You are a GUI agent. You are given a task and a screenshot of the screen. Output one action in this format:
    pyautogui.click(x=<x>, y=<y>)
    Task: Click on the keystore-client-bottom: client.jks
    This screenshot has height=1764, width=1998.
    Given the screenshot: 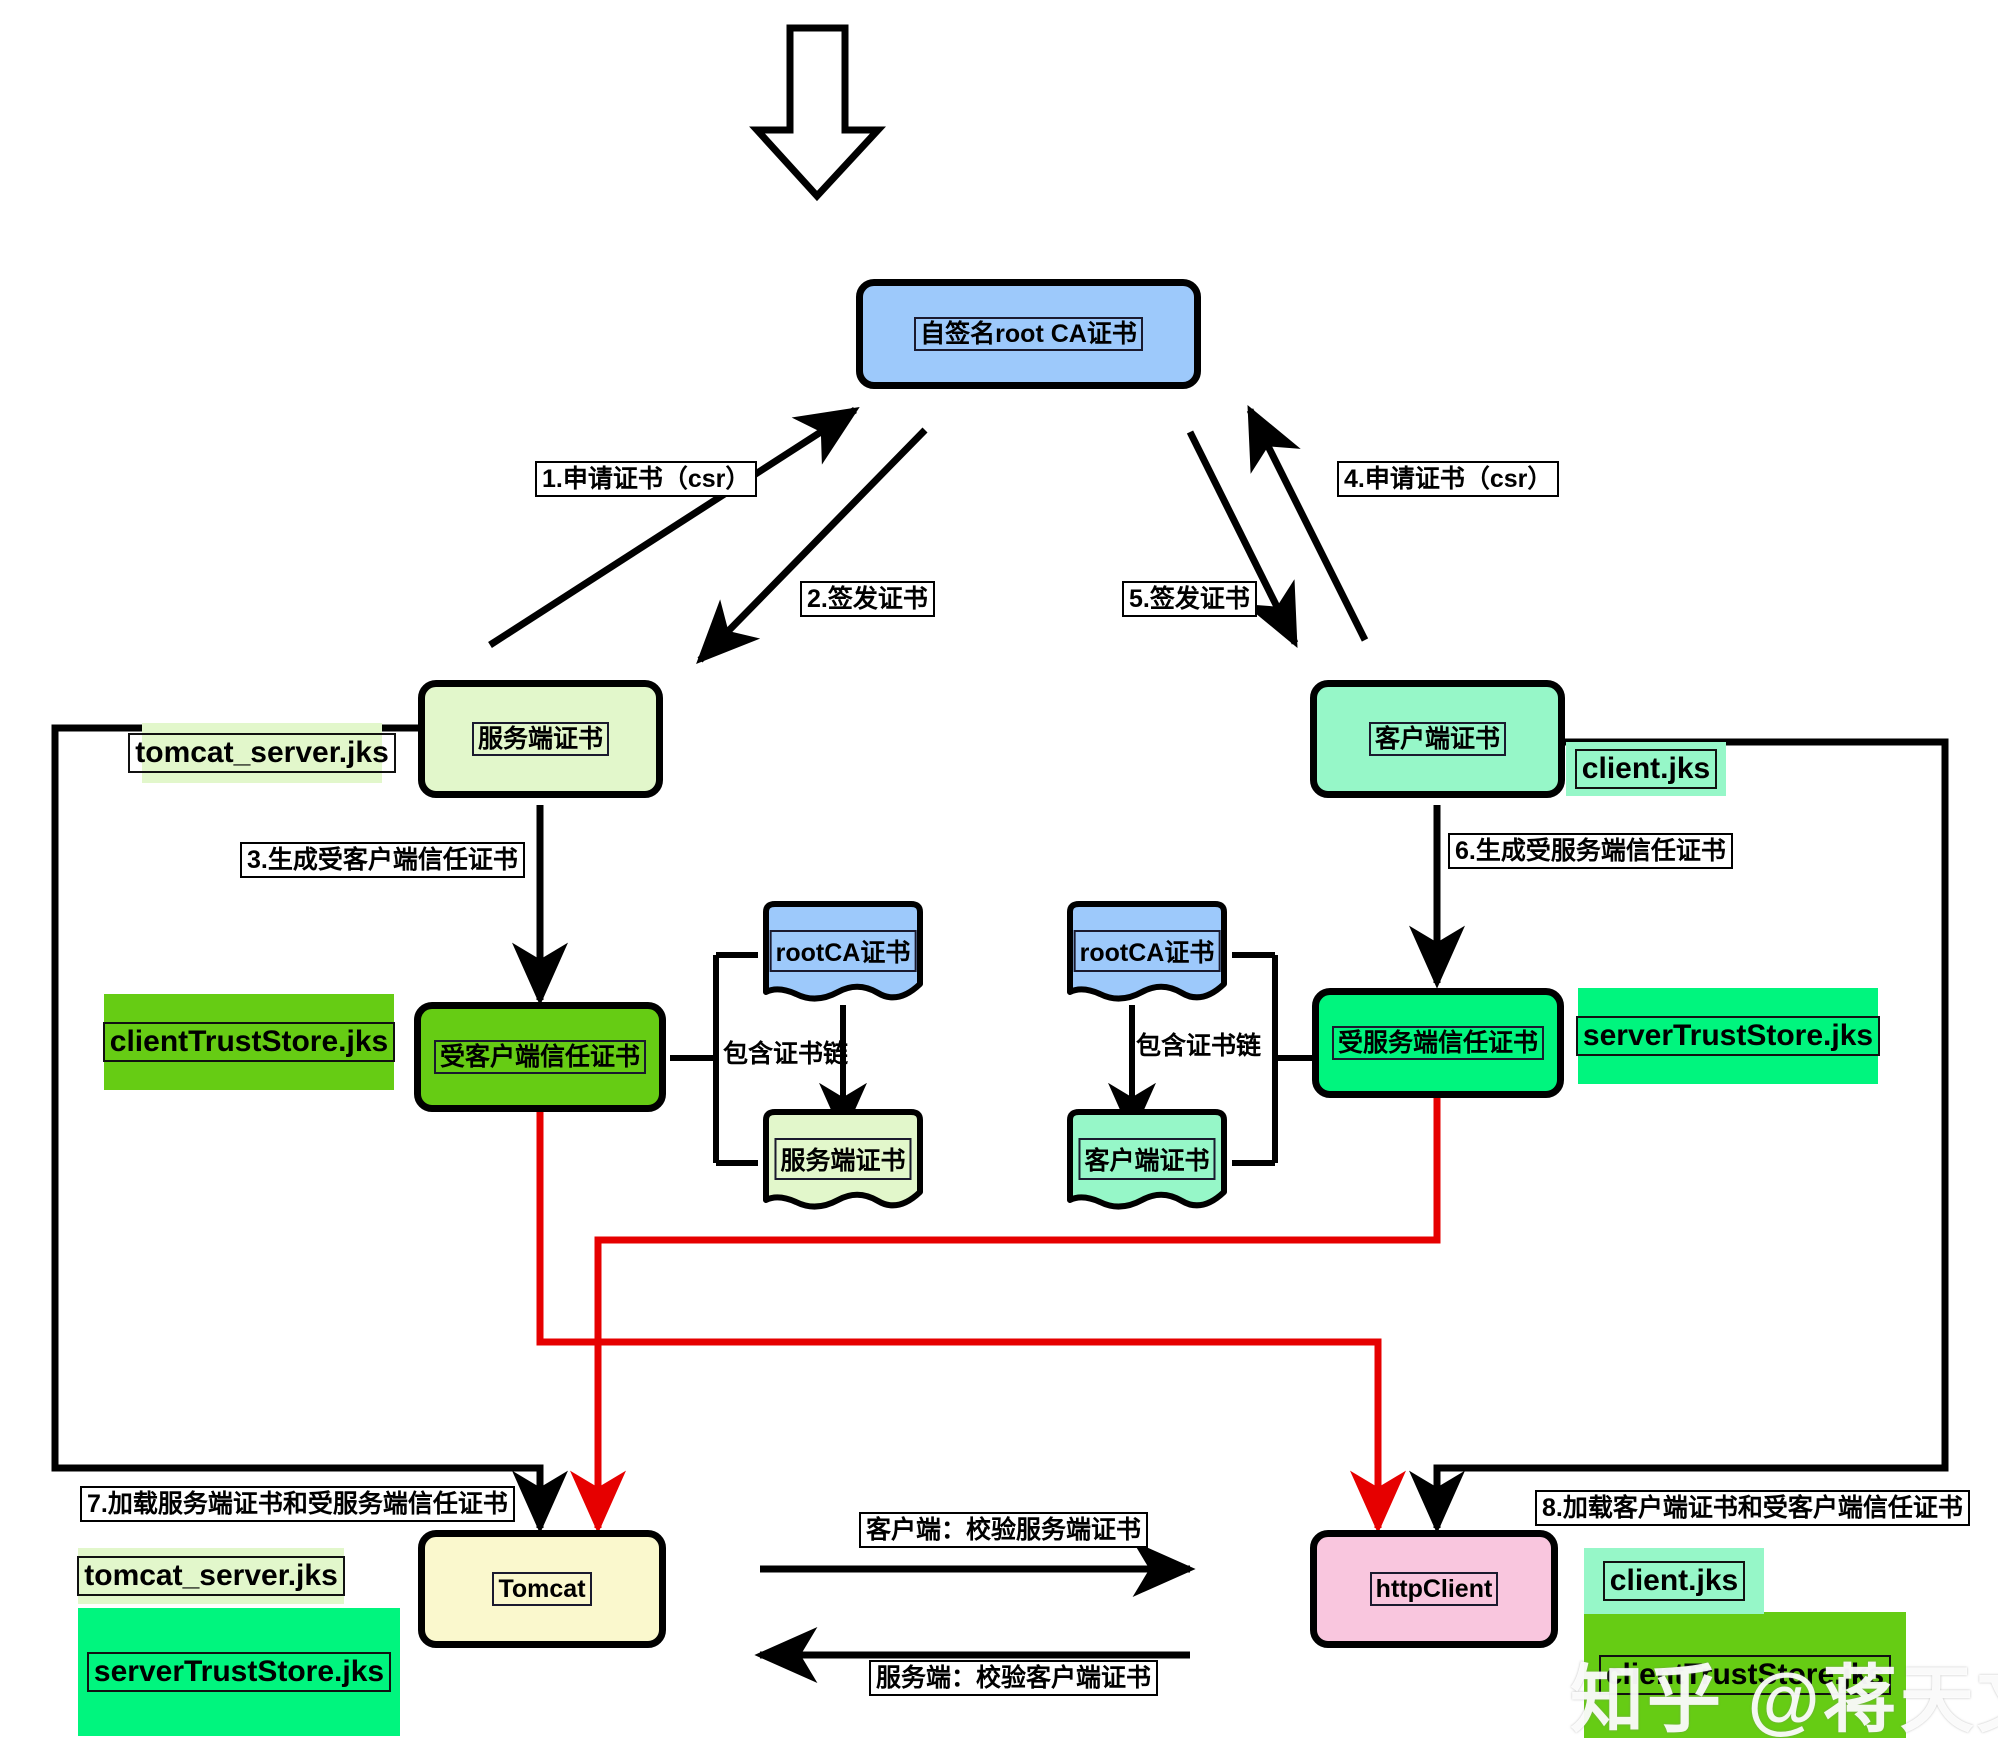 What is the action you would take?
    pyautogui.click(x=1674, y=1581)
    